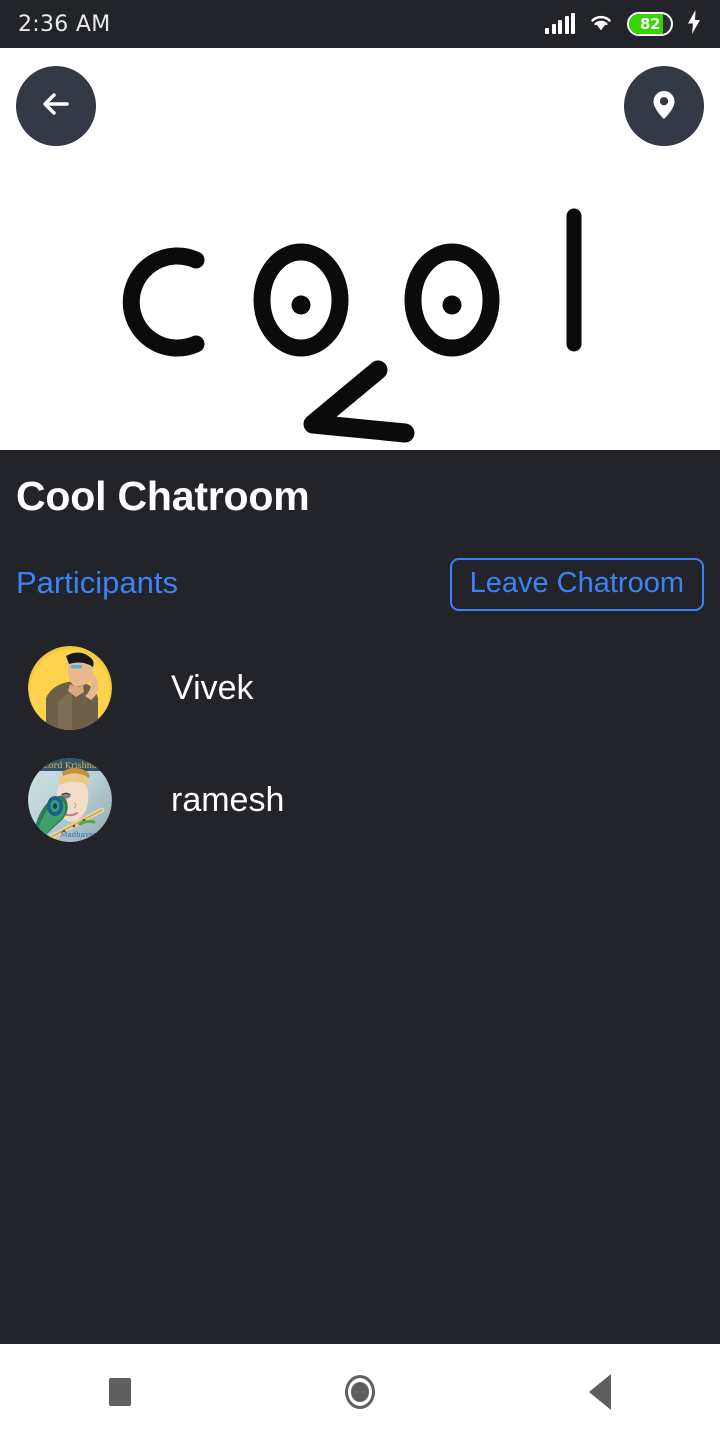 The width and height of the screenshot is (720, 1440). I want to click on battery-percent-label: 82, so click(650, 24).